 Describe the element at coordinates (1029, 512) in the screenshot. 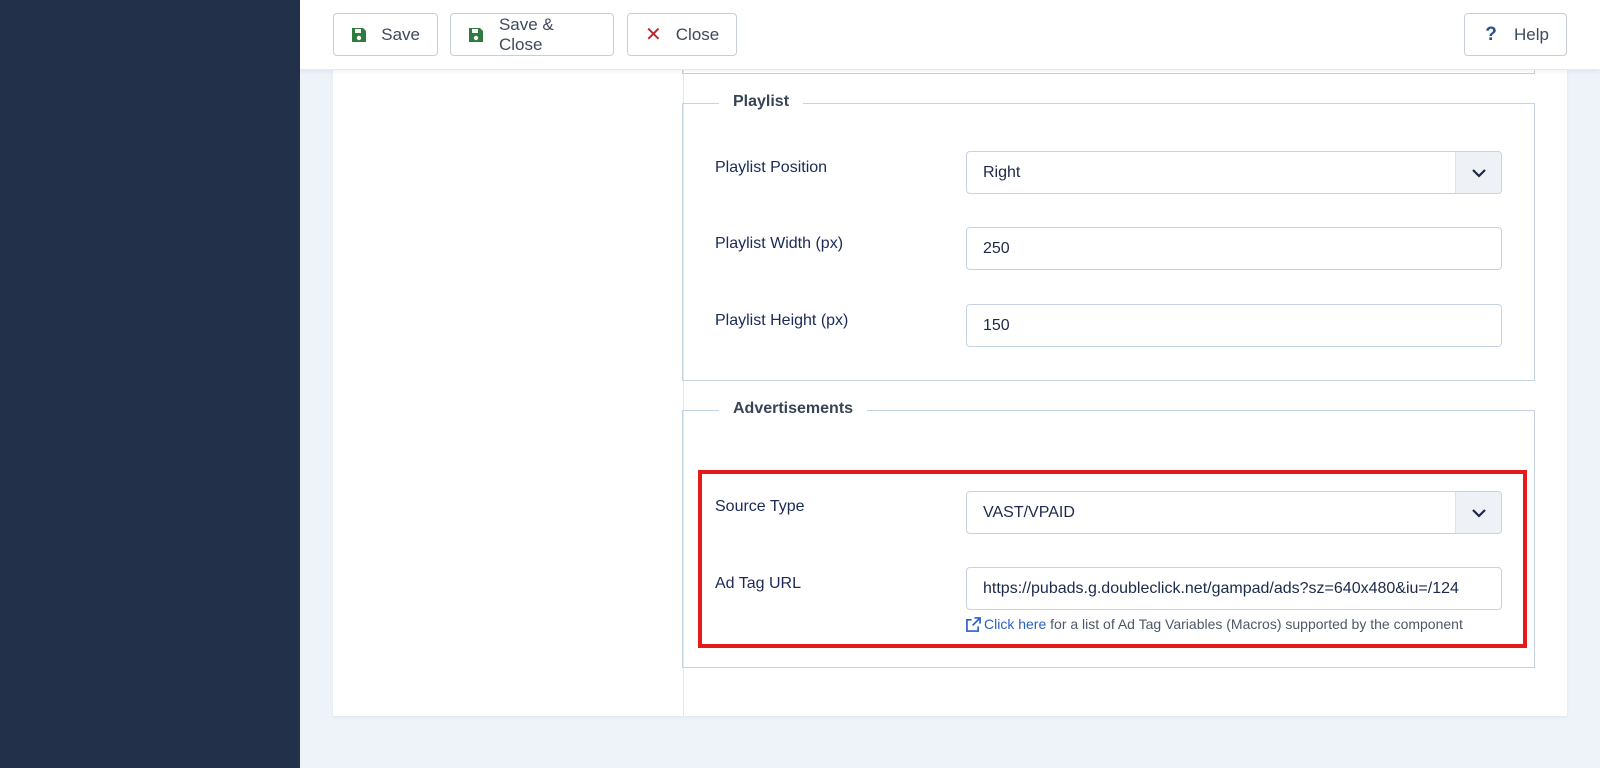

I see `source-type-value: VAST/VPAID` at that location.